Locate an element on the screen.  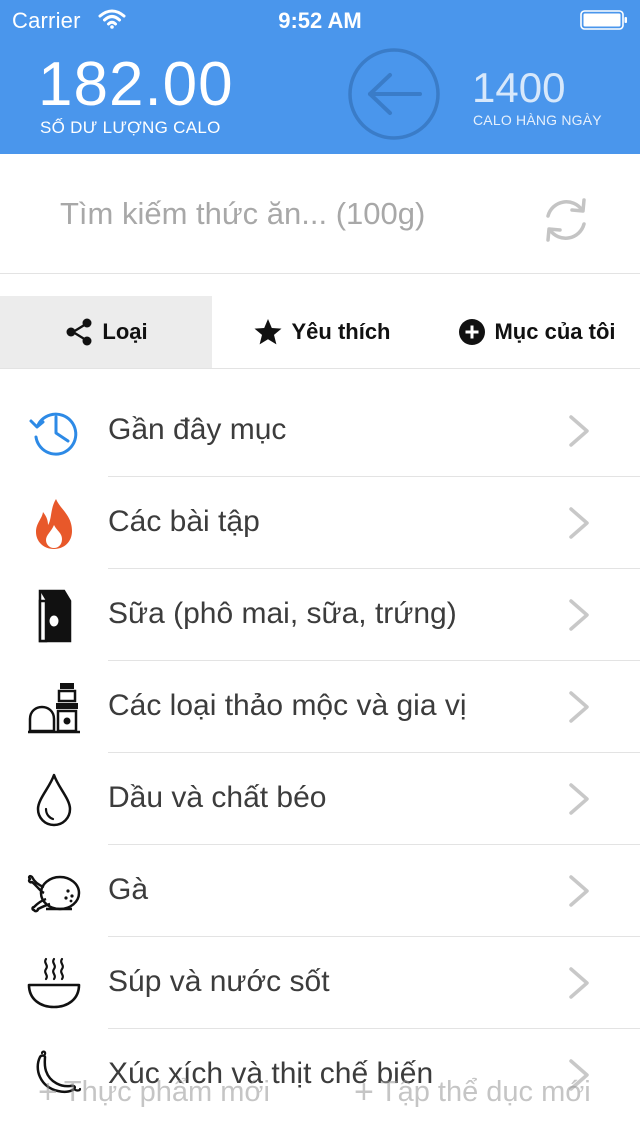
star-icon is located at coordinates (268, 332).